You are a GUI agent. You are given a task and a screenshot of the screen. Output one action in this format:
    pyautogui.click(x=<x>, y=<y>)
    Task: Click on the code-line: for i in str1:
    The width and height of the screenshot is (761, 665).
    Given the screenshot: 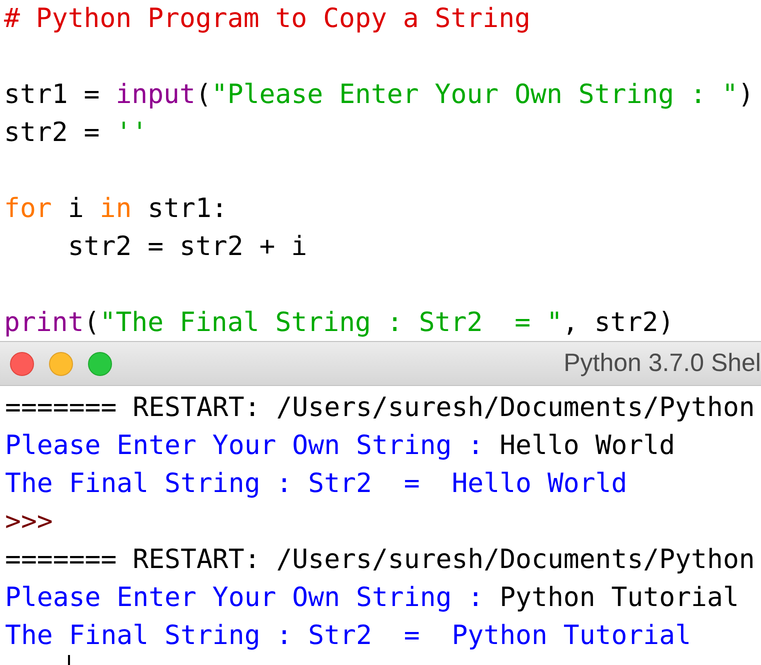 What is the action you would take?
    pyautogui.click(x=116, y=209)
    